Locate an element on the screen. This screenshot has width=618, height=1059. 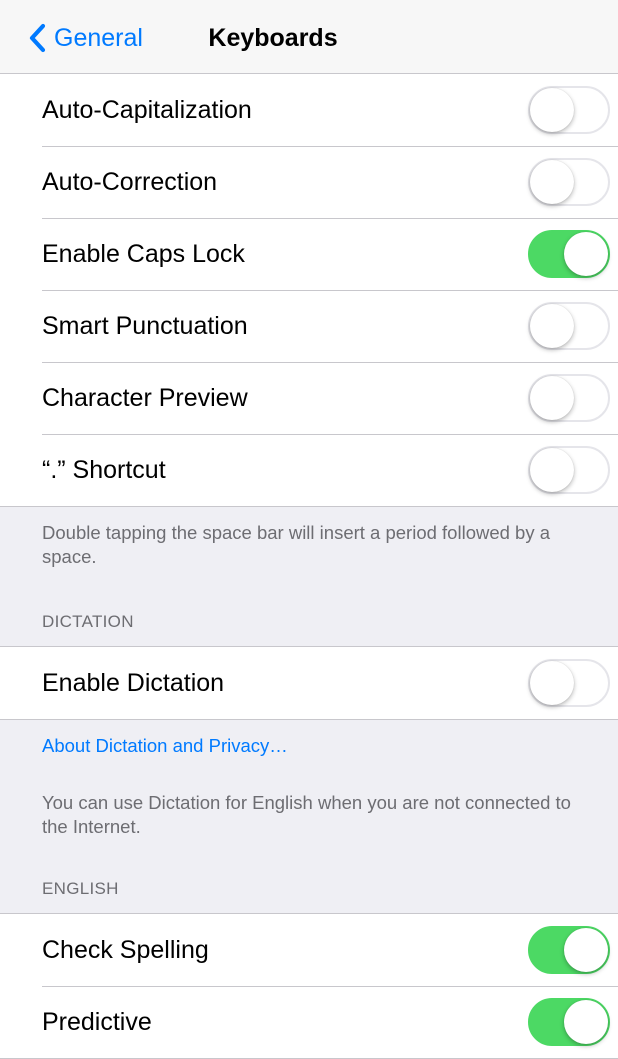
setting-label: Smart Punctuation is located at coordinates (145, 326).